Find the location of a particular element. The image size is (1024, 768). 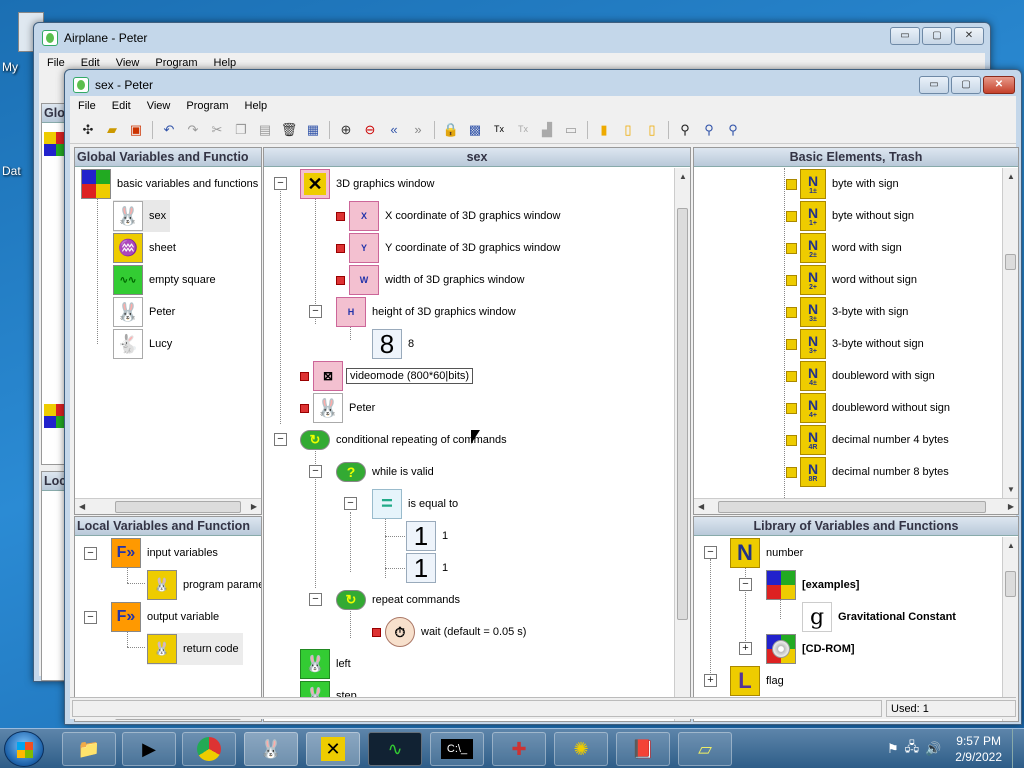

tree-item-value-1a: 1 1 is located at coordinates (427, 536).